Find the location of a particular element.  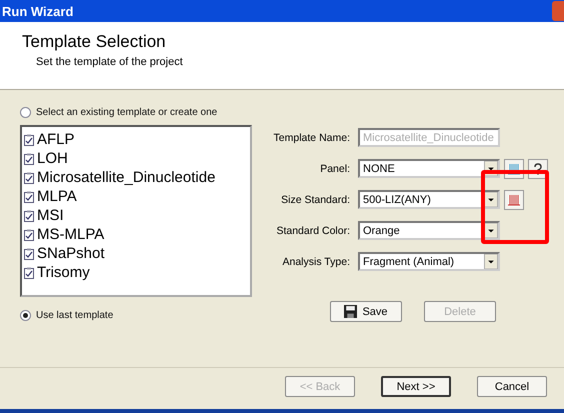

action-button: Save is located at coordinates (366, 311).